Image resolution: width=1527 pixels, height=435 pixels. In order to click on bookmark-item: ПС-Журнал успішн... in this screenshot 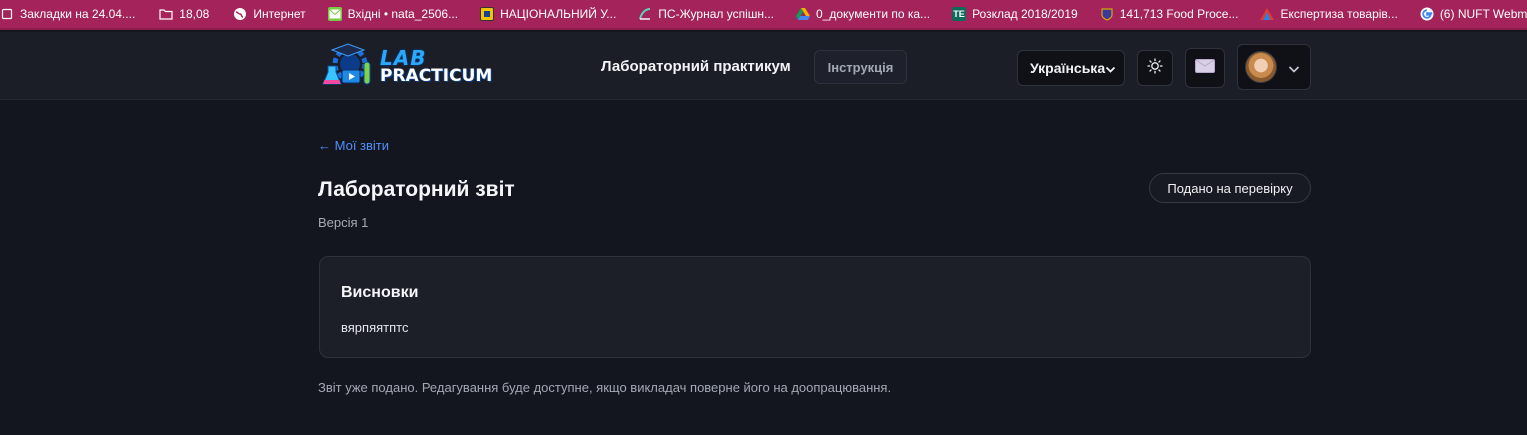, I will do `click(706, 14)`.